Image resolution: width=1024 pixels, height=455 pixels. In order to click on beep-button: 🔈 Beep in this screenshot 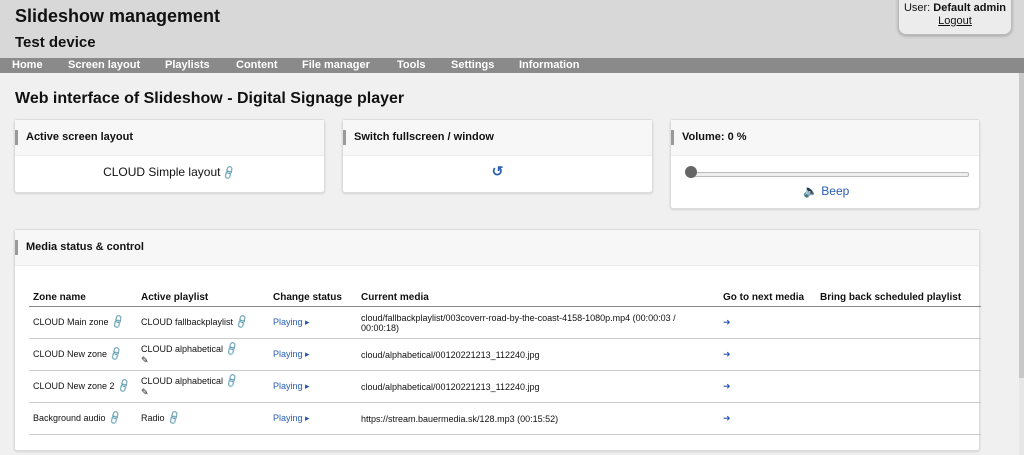, I will do `click(826, 191)`.